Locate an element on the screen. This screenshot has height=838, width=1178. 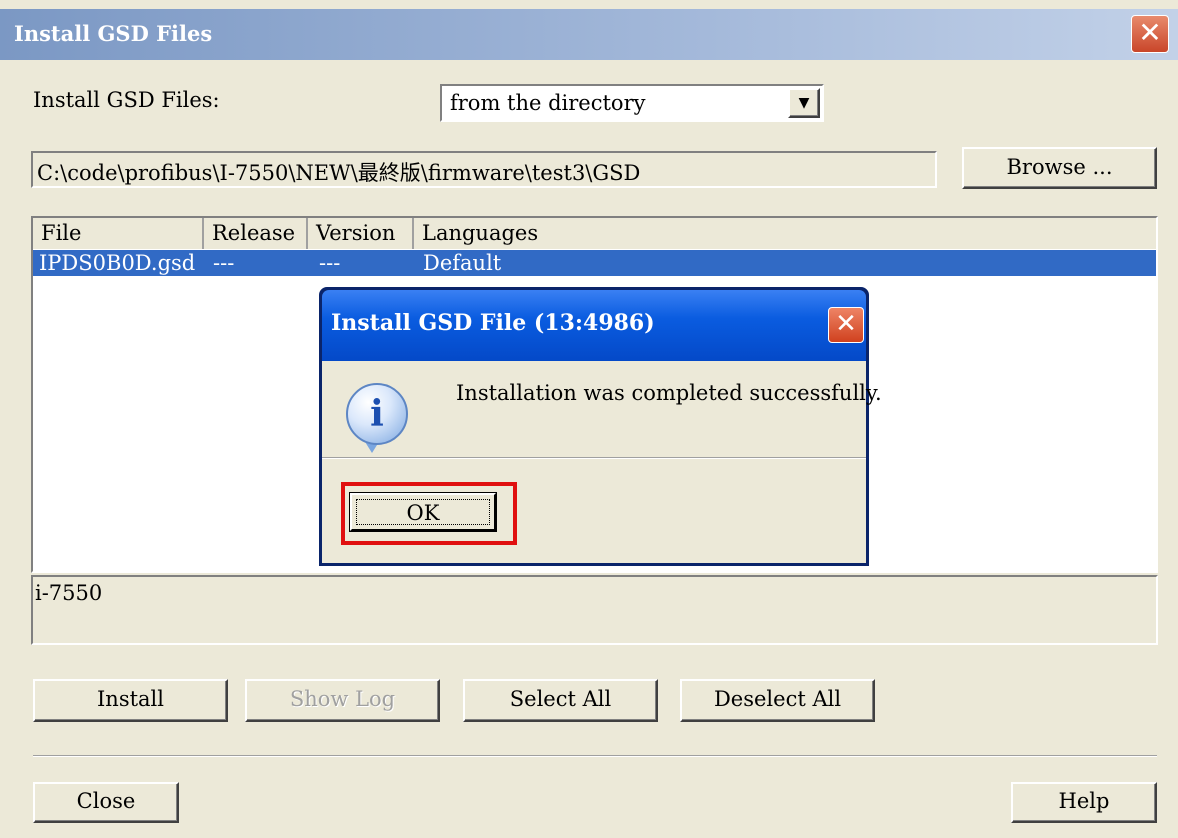
ok-label: OK is located at coordinates (423, 512).